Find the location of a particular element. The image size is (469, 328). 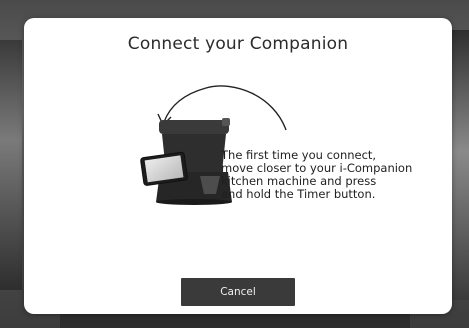

background-image-left is located at coordinates (11, 165).